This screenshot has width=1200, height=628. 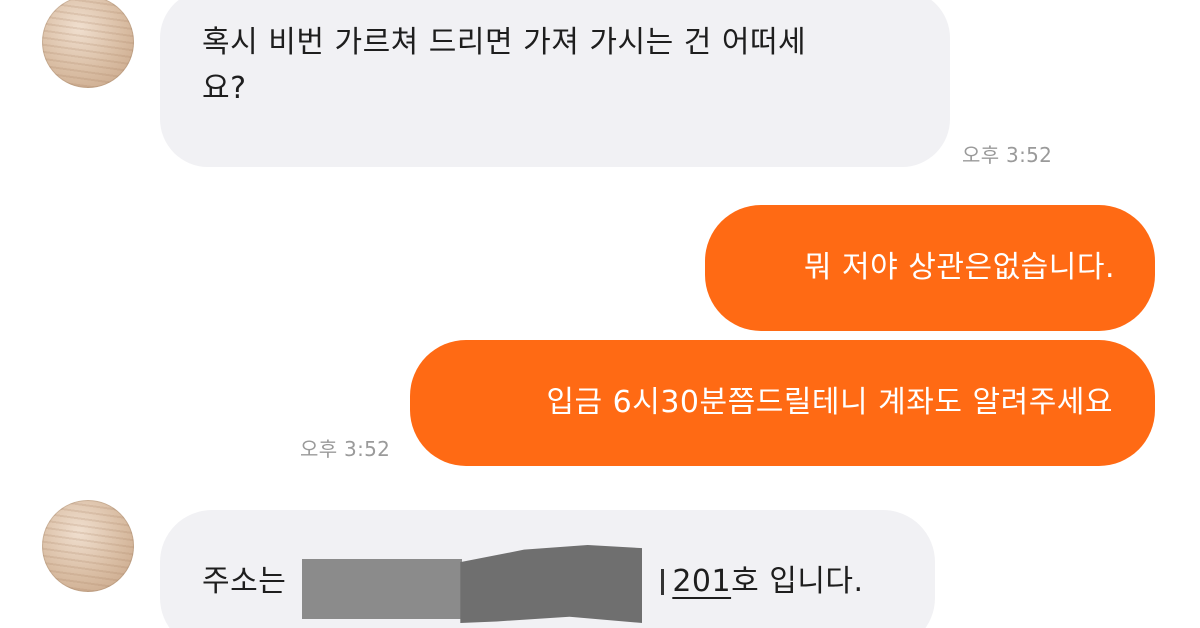 I want to click on outgoing-message-bubble: 뭐 저야 상관은없습니다., so click(x=930, y=268).